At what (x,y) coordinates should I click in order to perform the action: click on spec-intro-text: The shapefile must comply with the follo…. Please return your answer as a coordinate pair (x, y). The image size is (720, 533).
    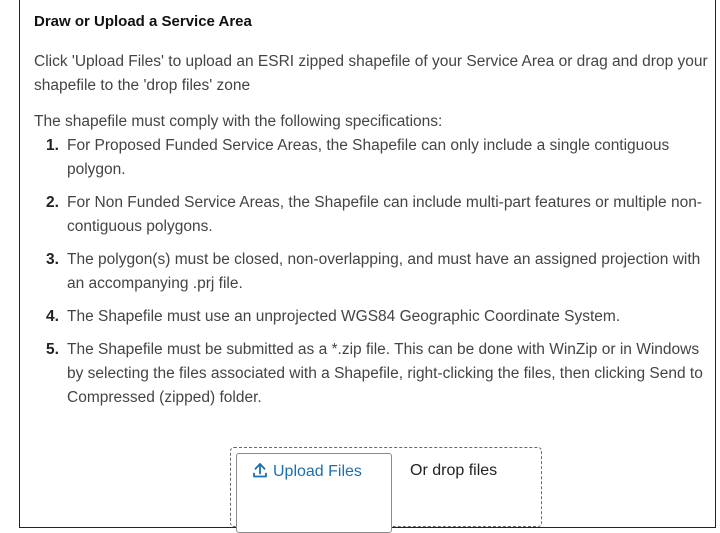
    Looking at the image, I should click on (238, 121).